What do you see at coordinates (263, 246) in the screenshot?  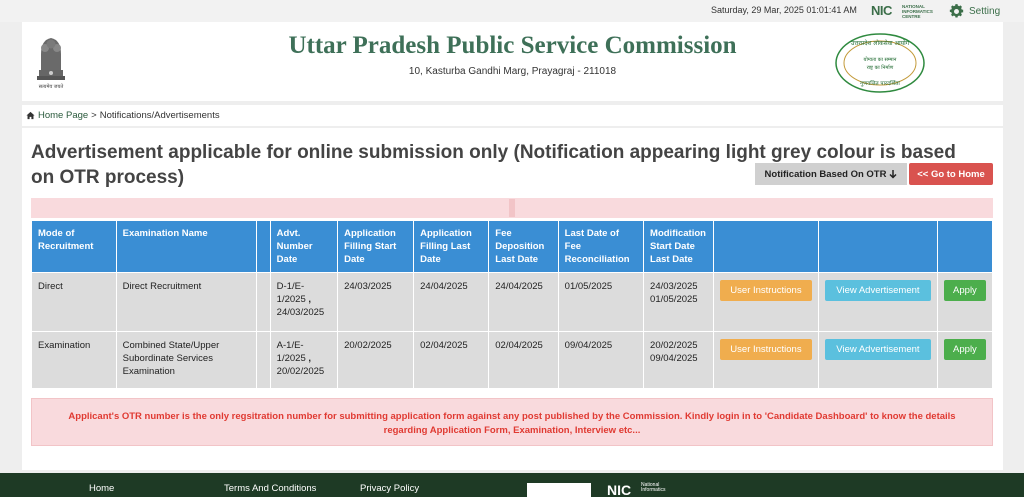 I see `col-header-blank` at bounding box center [263, 246].